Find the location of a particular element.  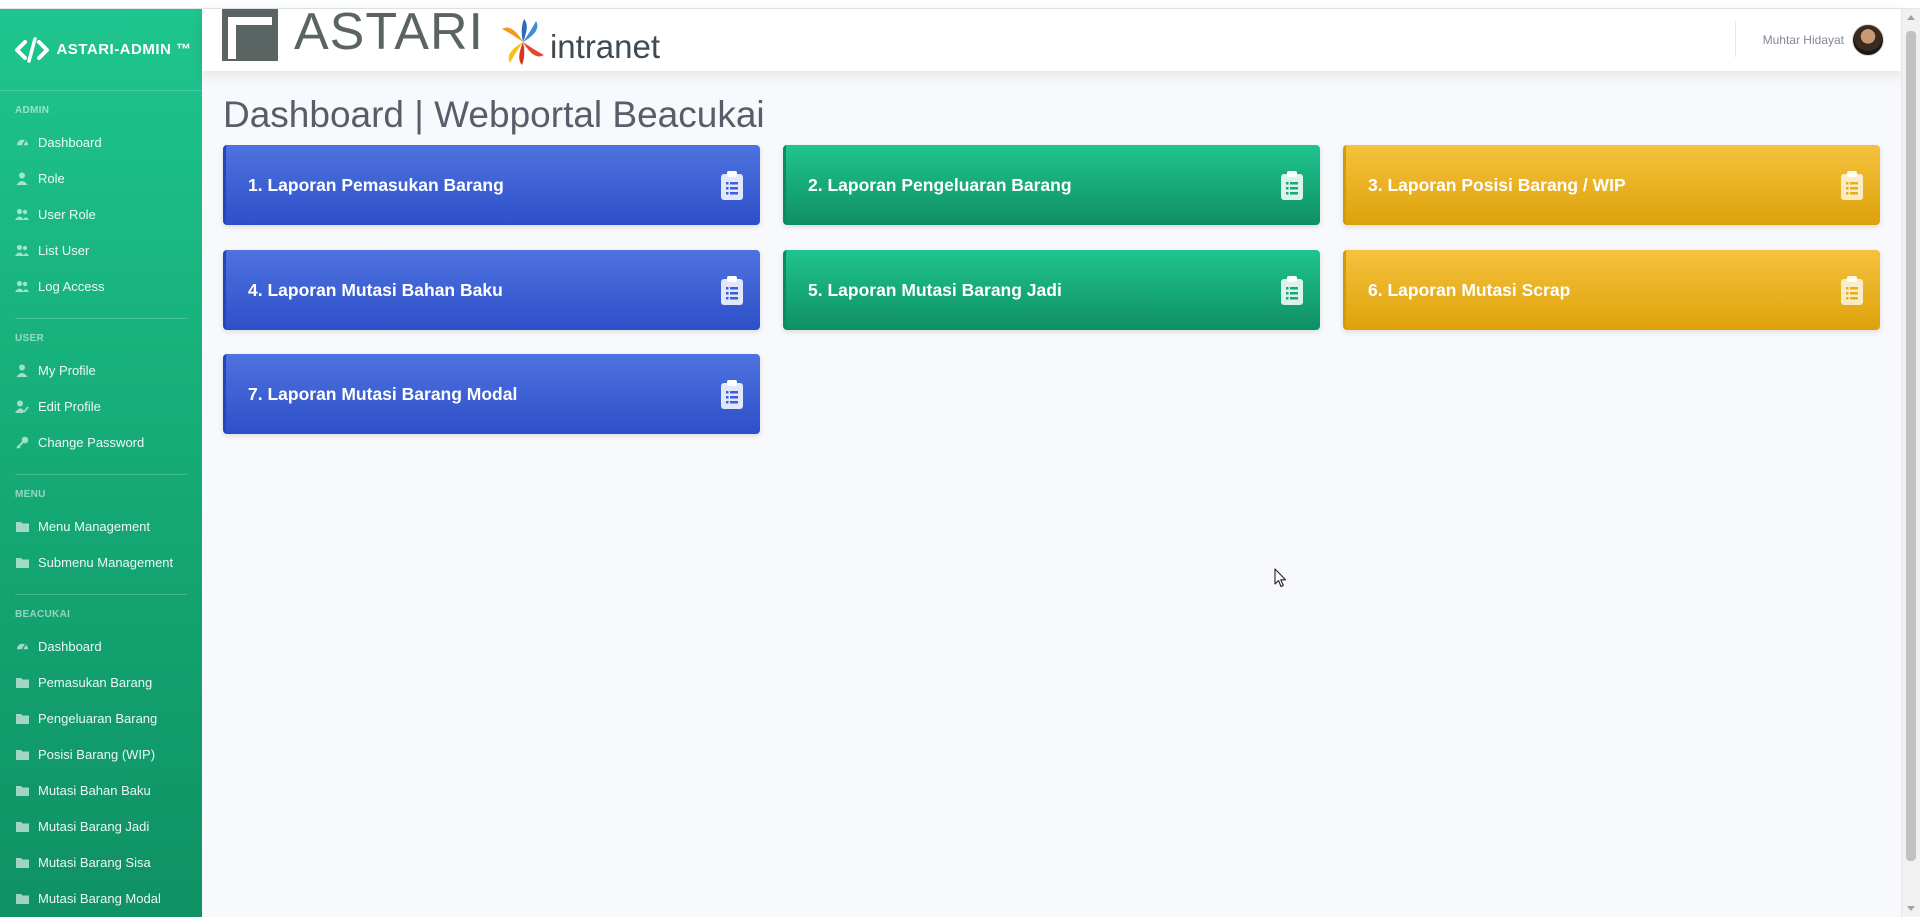

card-label: 3. Laporan Posisi Barang / WIP is located at coordinates (1497, 184).